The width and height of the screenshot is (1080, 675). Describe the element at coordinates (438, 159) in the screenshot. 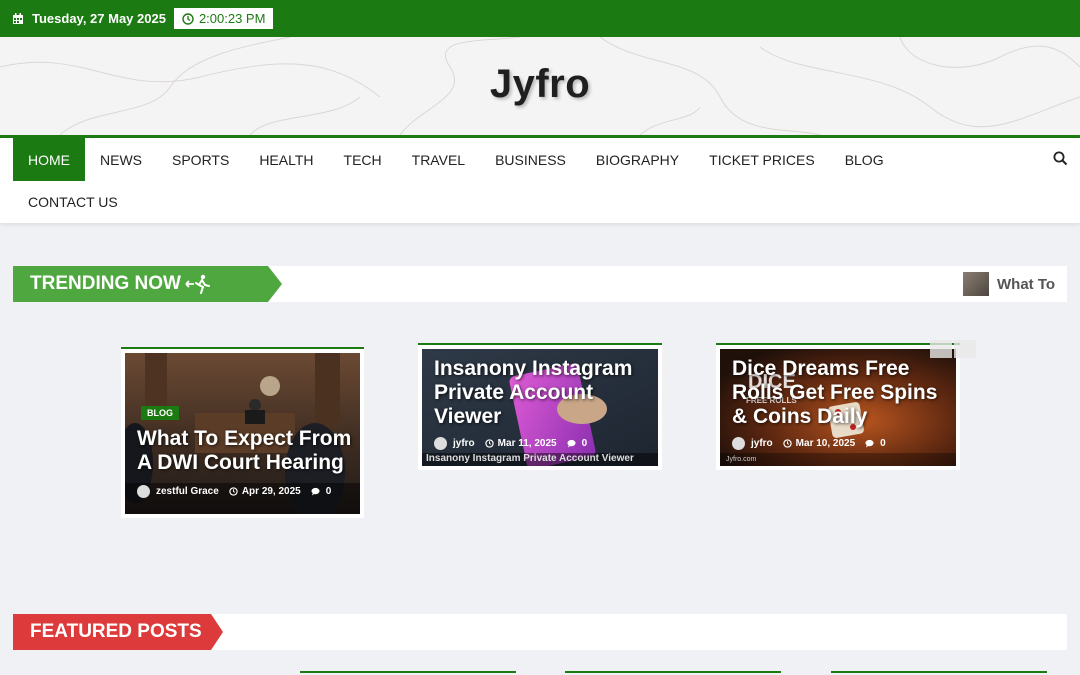

I see `nav-item-travel: TRAVEL` at that location.